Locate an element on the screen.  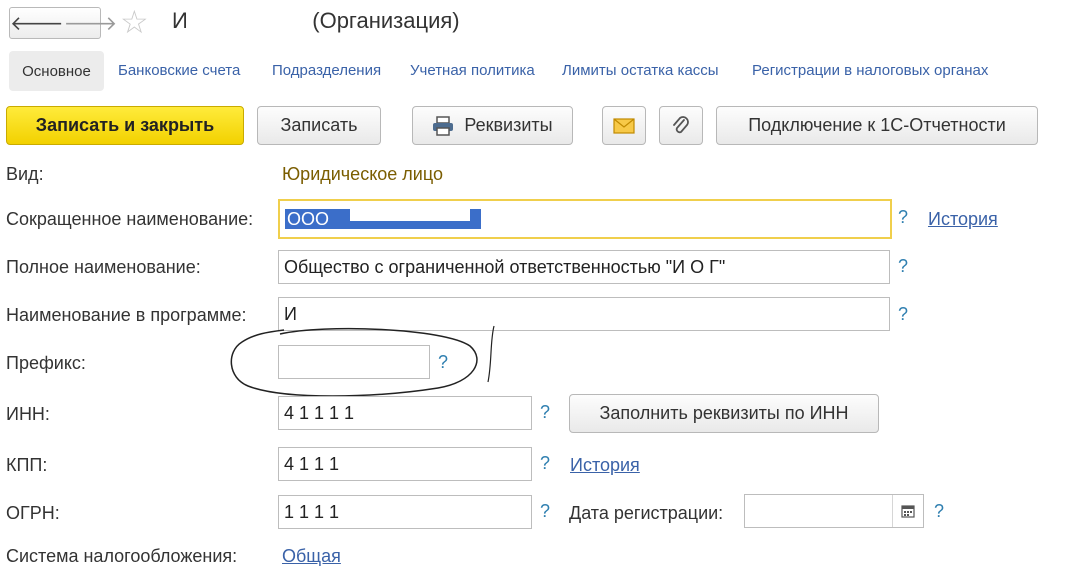
kind-label: Вид: is located at coordinates (25, 174).